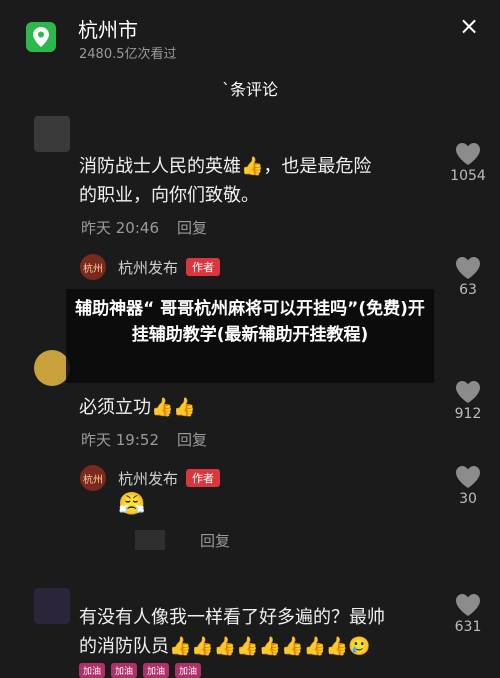 The image size is (500, 678). I want to click on page-title: 杭州市, so click(108, 30).